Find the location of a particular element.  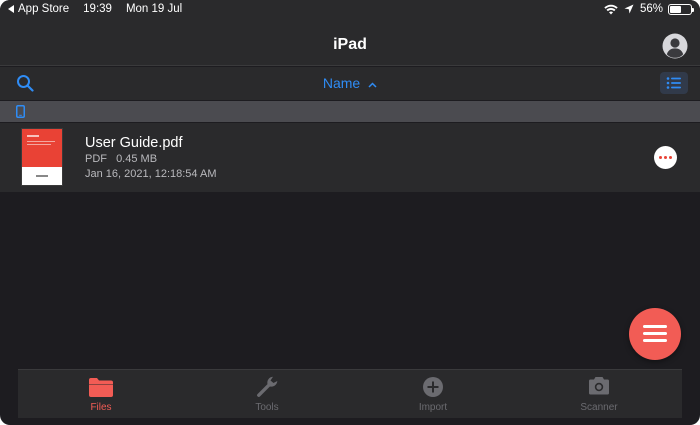

tab-scanner-label: Scanner is located at coordinates (599, 407).